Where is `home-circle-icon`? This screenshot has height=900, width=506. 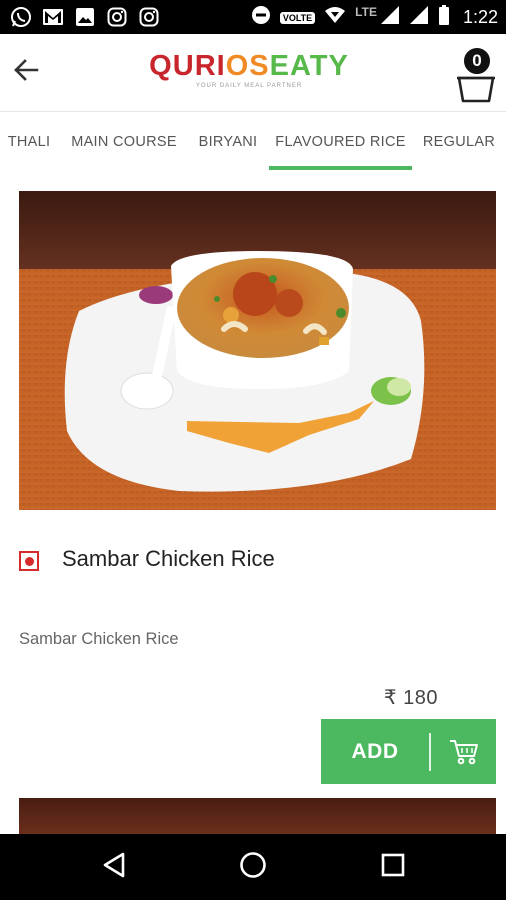
home-circle-icon is located at coordinates (253, 867).